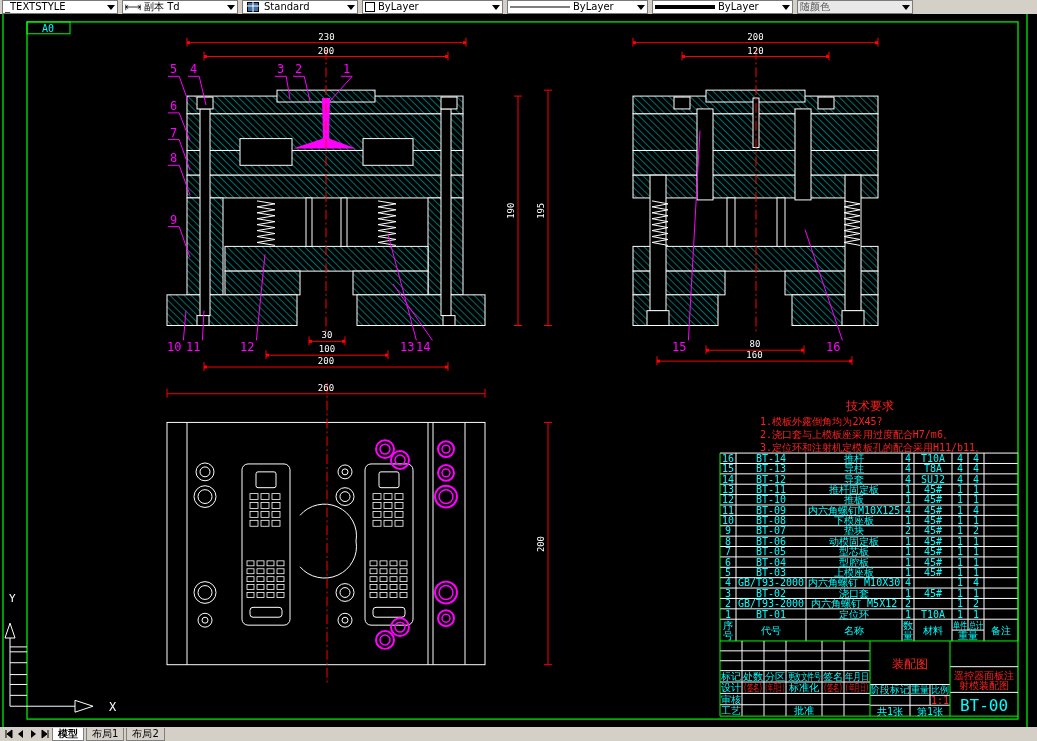 The height and width of the screenshot is (741, 1037). Describe the element at coordinates (906, 7) in the screenshot. I see `caret-icon` at that location.